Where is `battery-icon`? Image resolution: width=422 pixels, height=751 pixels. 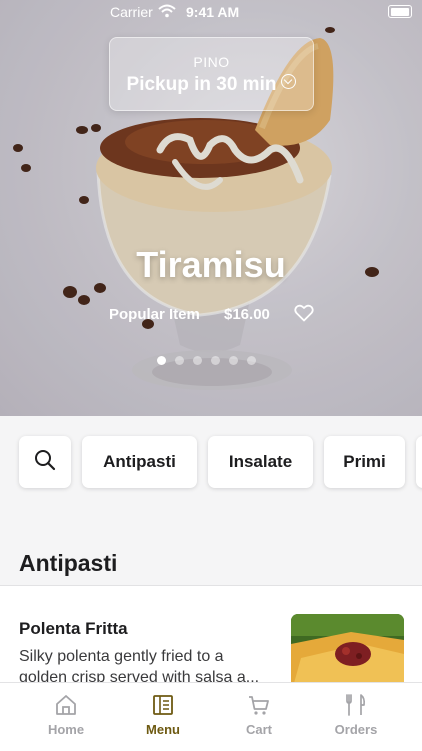 battery-icon is located at coordinates (400, 11).